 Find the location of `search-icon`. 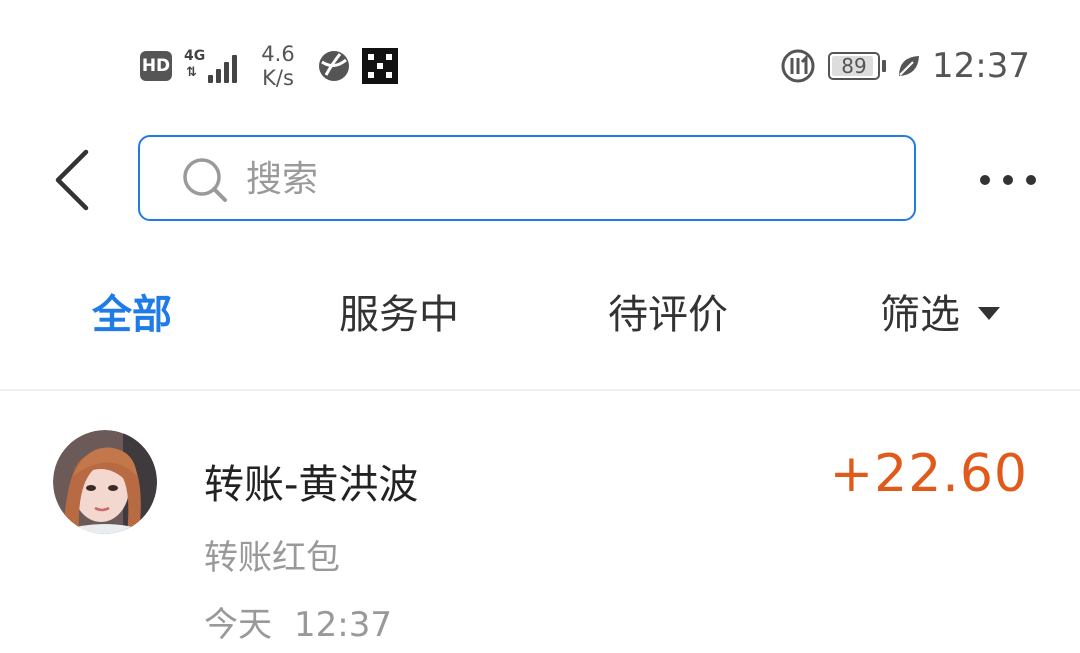

search-icon is located at coordinates (205, 180).